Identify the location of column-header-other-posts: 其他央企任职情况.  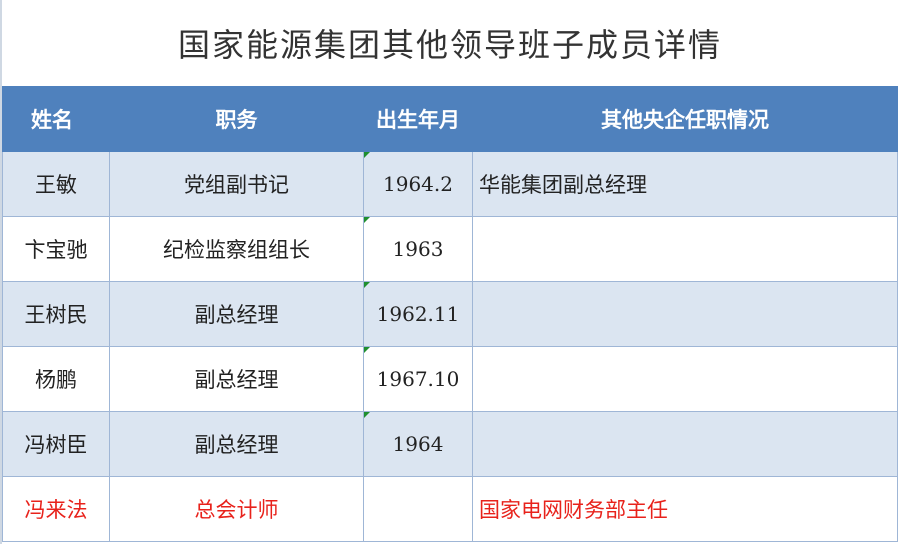
(685, 119).